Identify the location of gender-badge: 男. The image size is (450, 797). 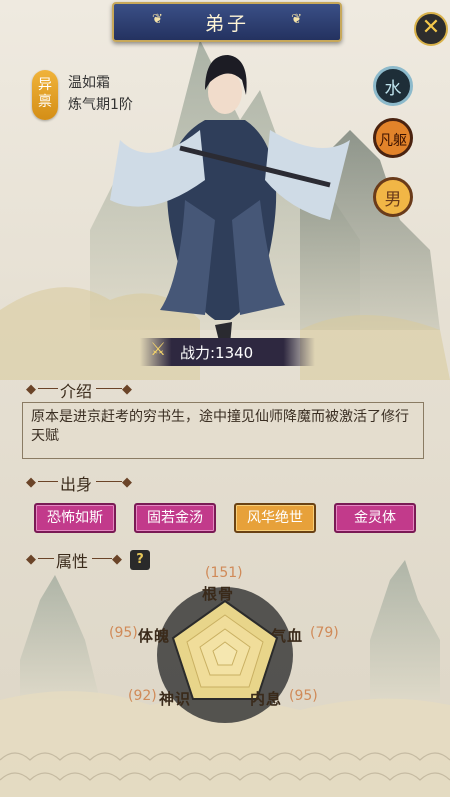
(393, 197).